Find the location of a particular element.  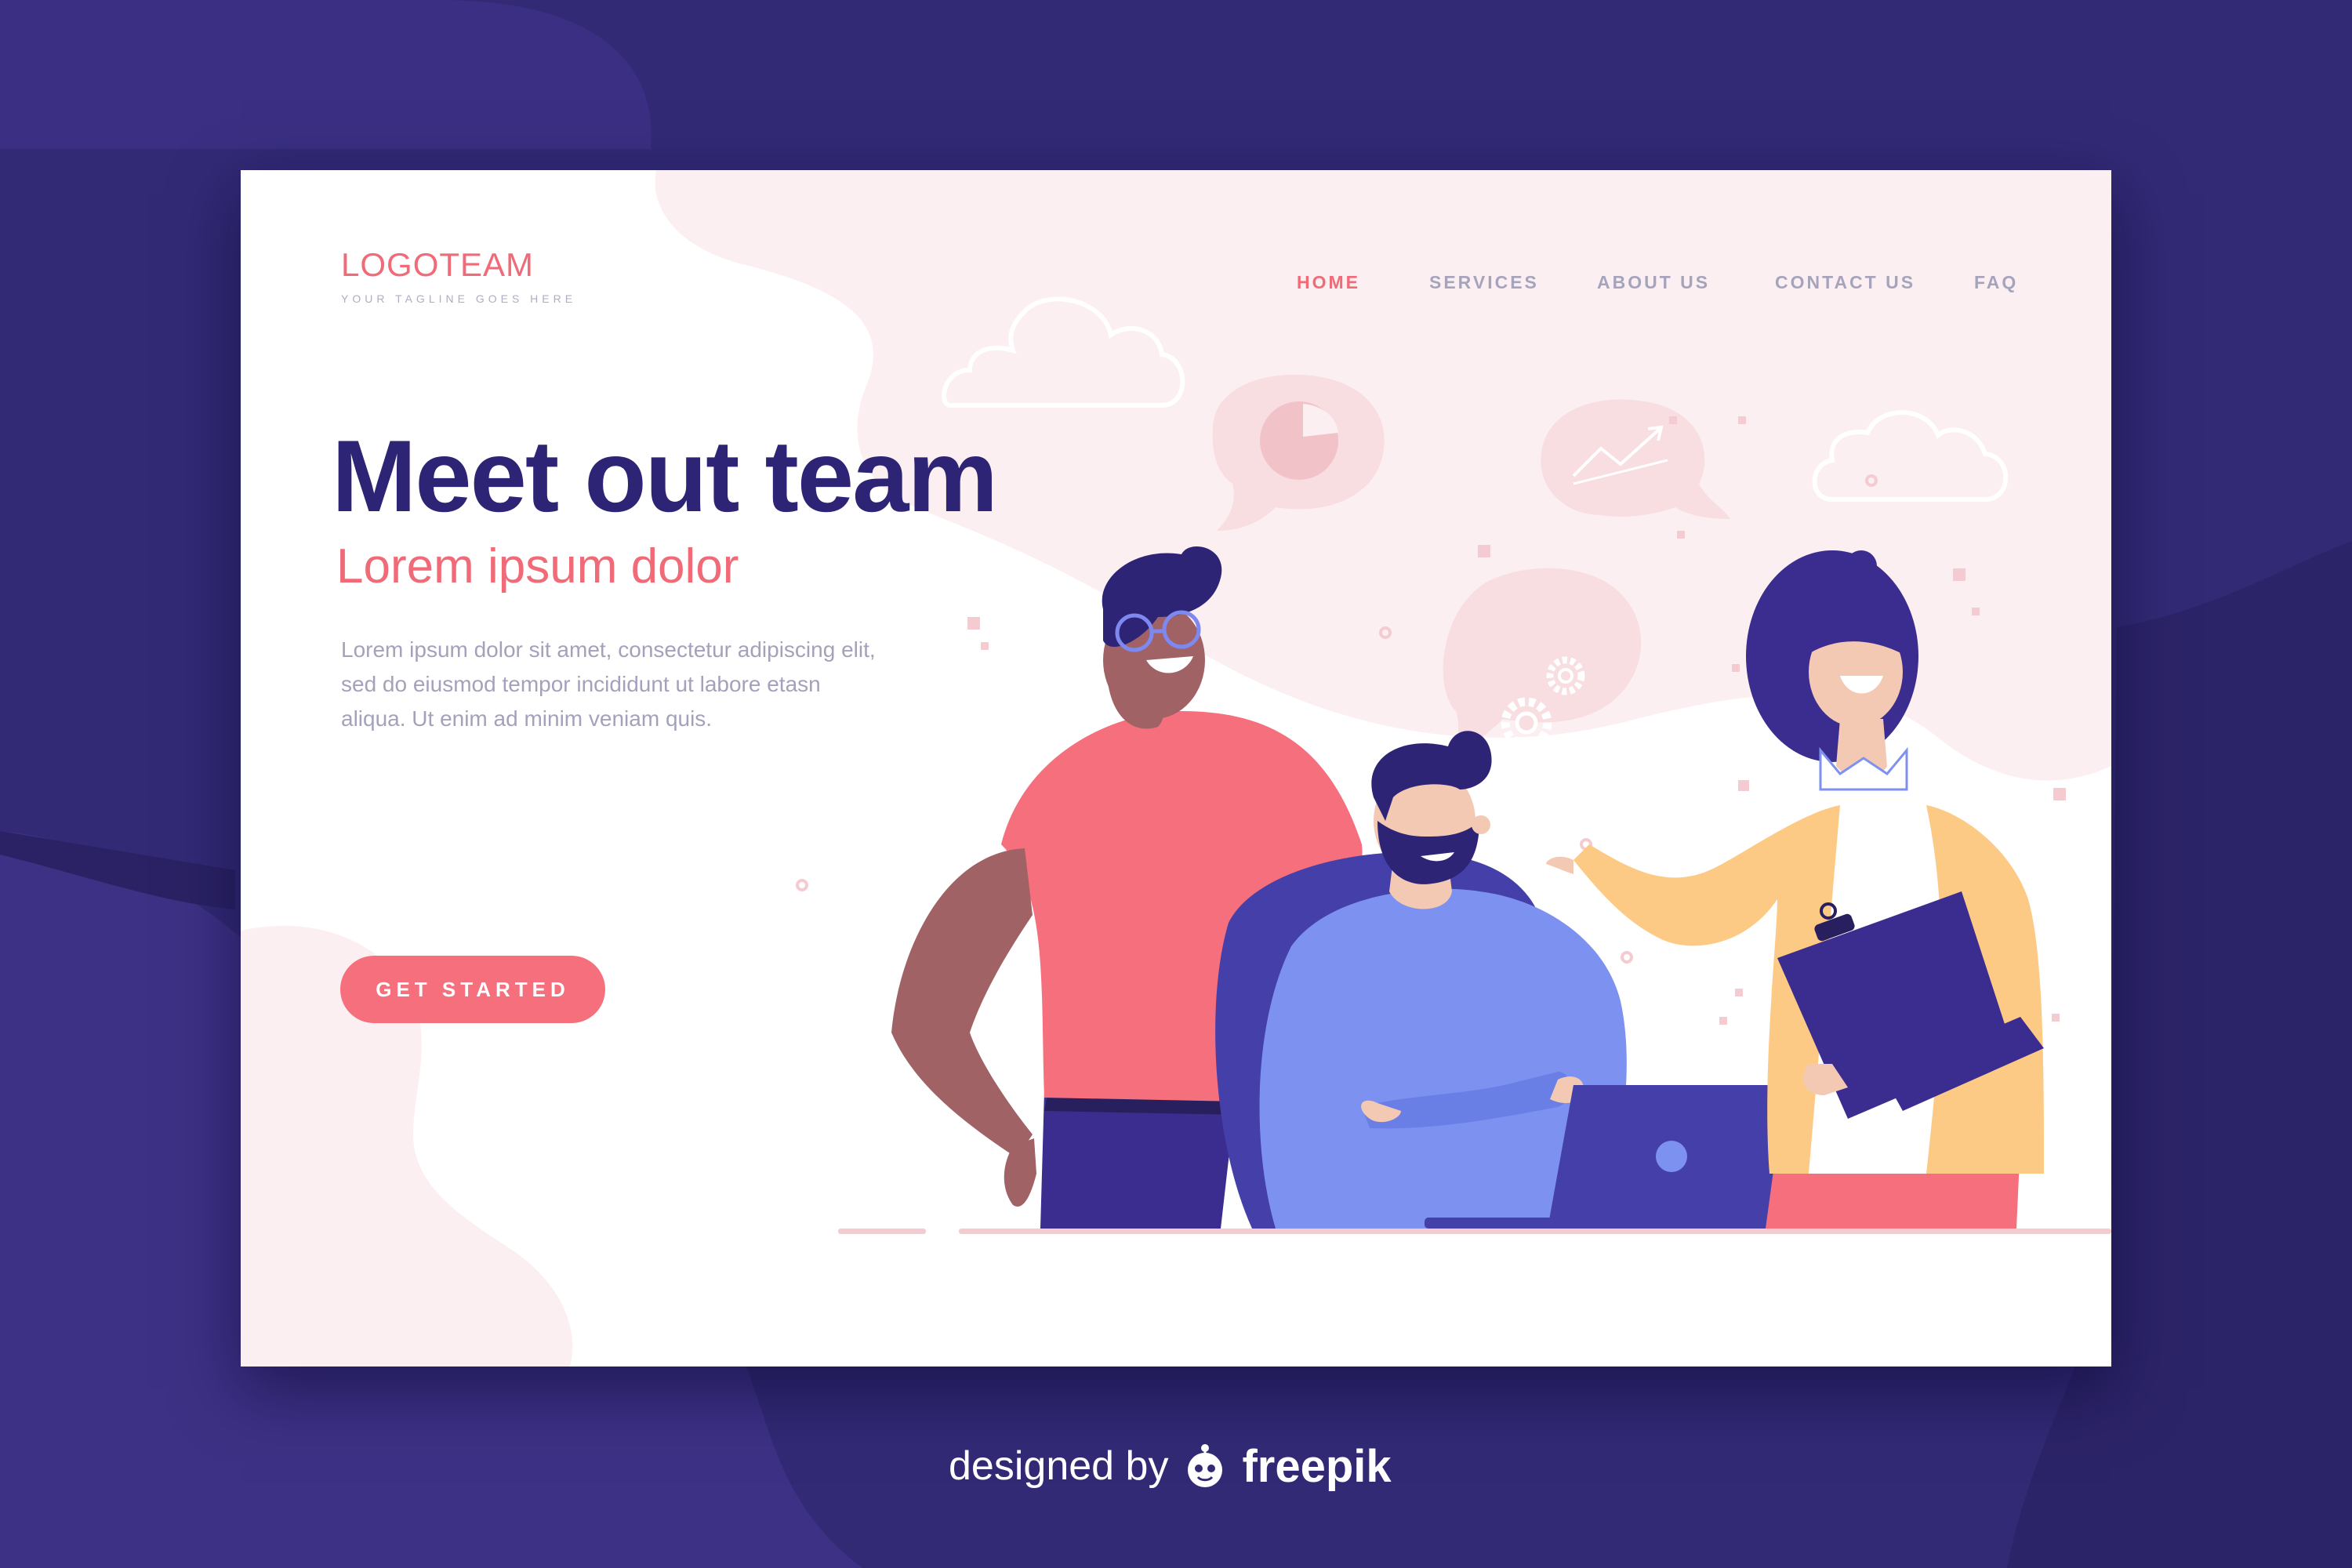

gears-icon is located at coordinates (1542, 661).